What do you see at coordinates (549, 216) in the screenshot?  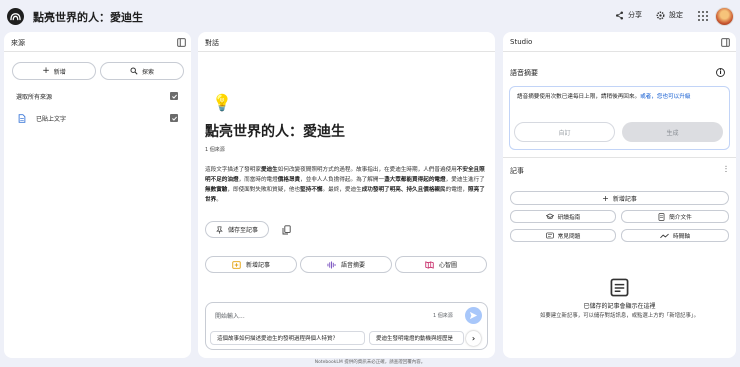 I see `study-guide-icon` at bounding box center [549, 216].